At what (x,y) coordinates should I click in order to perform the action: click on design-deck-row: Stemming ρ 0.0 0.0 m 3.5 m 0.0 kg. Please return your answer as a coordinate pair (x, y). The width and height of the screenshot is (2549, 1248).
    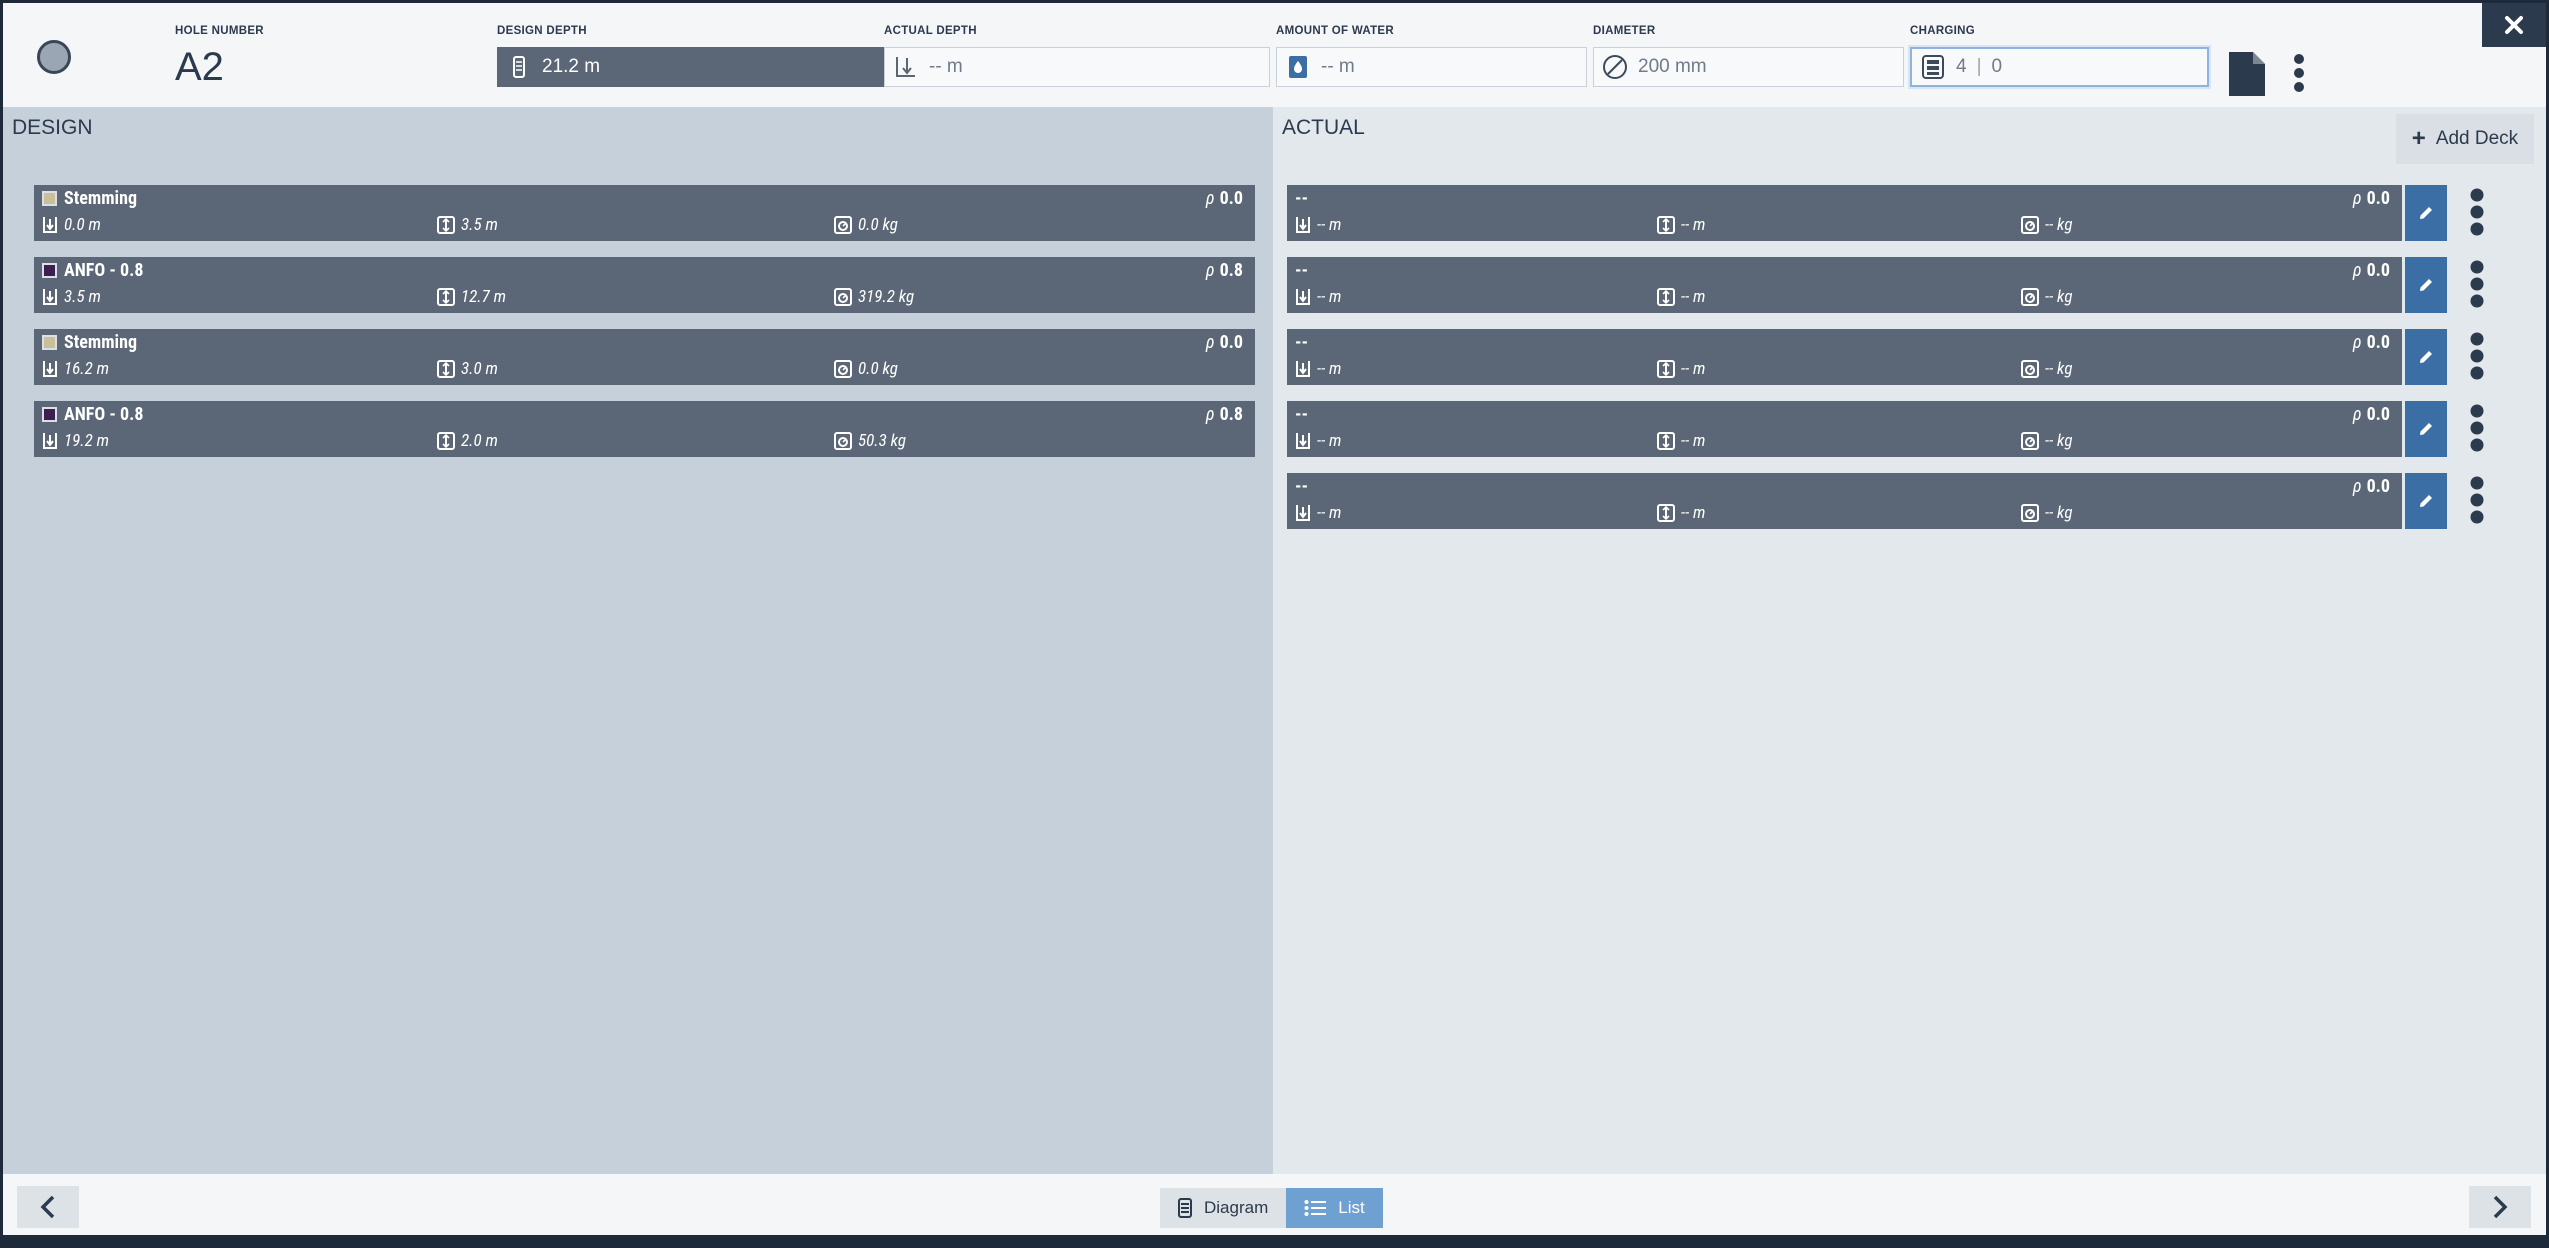
    Looking at the image, I should click on (644, 213).